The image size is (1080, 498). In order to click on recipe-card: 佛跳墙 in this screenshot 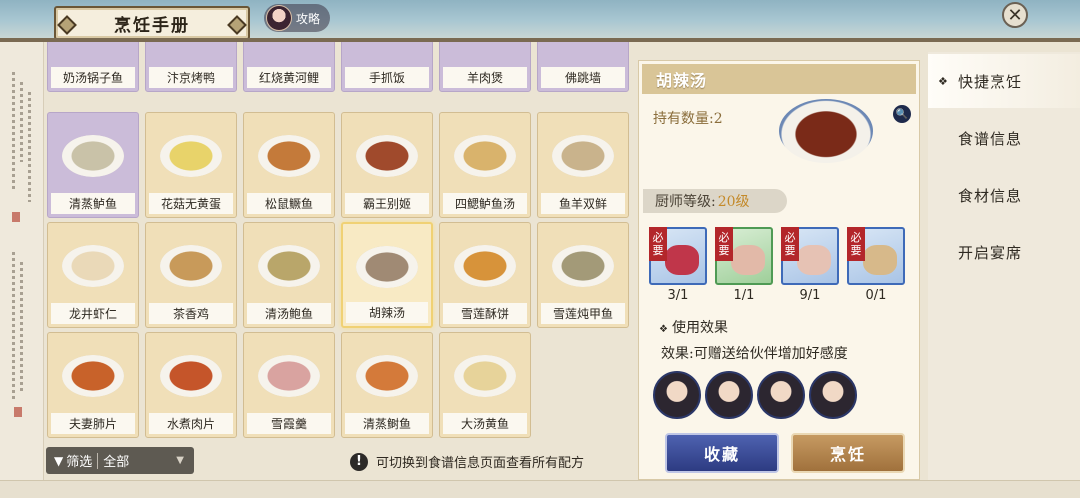, I will do `click(583, 67)`.